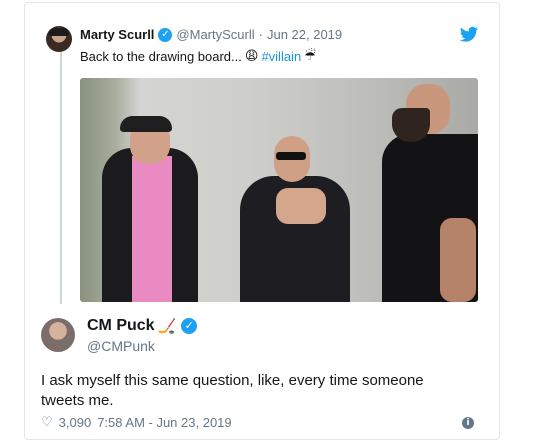 The width and height of the screenshot is (541, 444). What do you see at coordinates (121, 346) in the screenshot?
I see `main-author-handle: @CMPunk` at bounding box center [121, 346].